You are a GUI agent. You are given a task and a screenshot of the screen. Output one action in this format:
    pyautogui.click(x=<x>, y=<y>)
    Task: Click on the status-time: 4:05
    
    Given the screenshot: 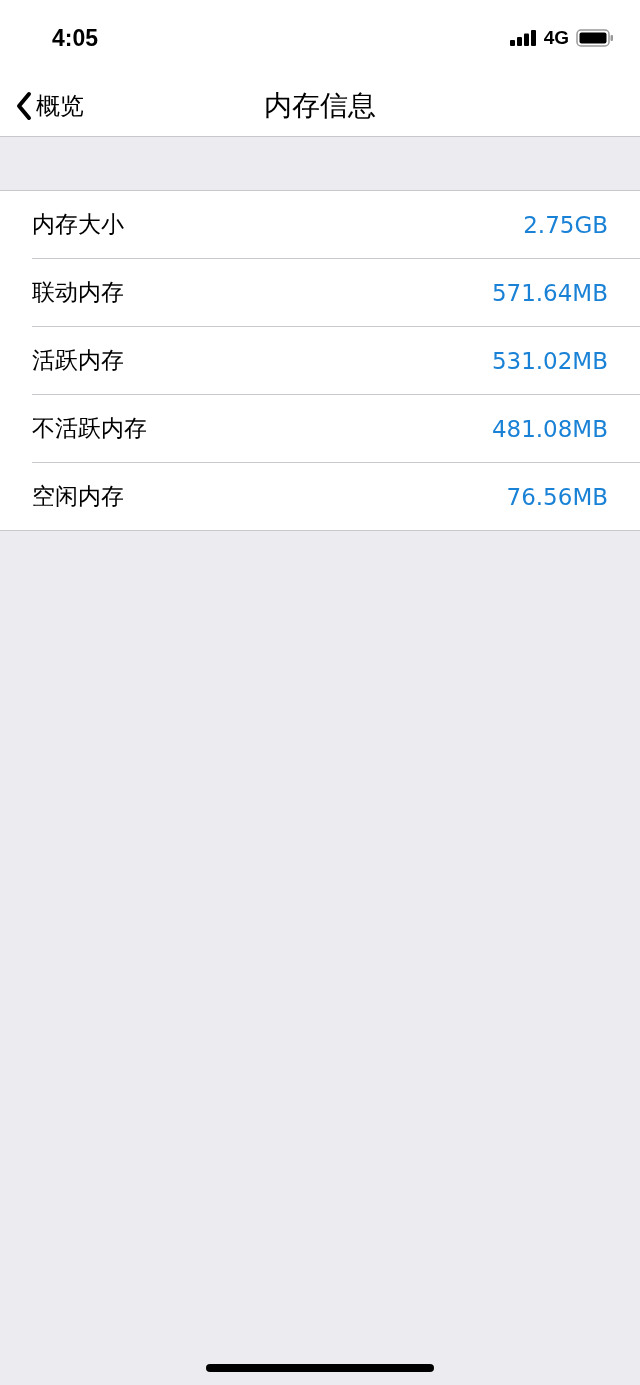 What is the action you would take?
    pyautogui.click(x=76, y=38)
    